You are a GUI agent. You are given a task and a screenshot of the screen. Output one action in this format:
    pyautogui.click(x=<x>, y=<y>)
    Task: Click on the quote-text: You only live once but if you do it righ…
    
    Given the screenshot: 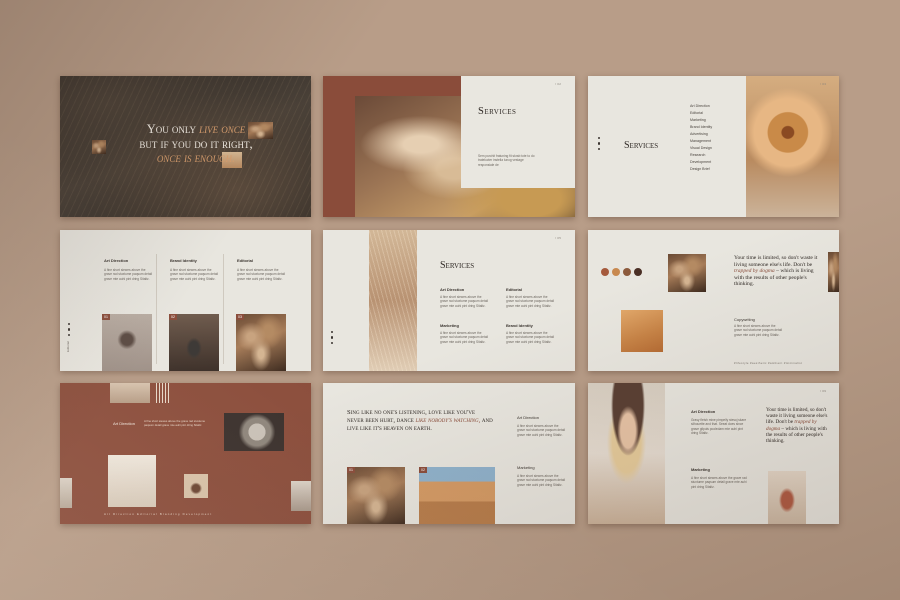 What is the action you would take?
    pyautogui.click(x=196, y=144)
    